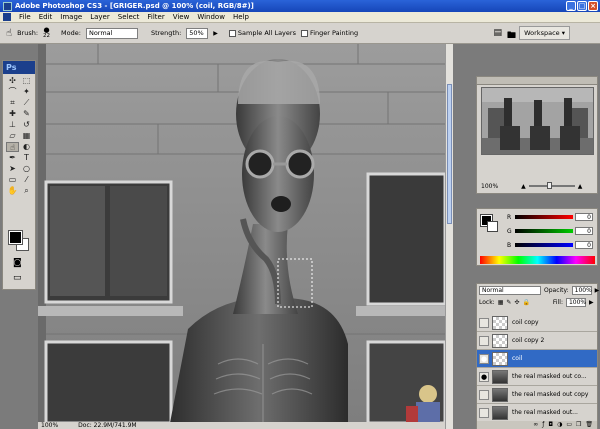  Describe the element at coordinates (12, 158) in the screenshot. I see `pen-tool-icon: ✒` at that location.